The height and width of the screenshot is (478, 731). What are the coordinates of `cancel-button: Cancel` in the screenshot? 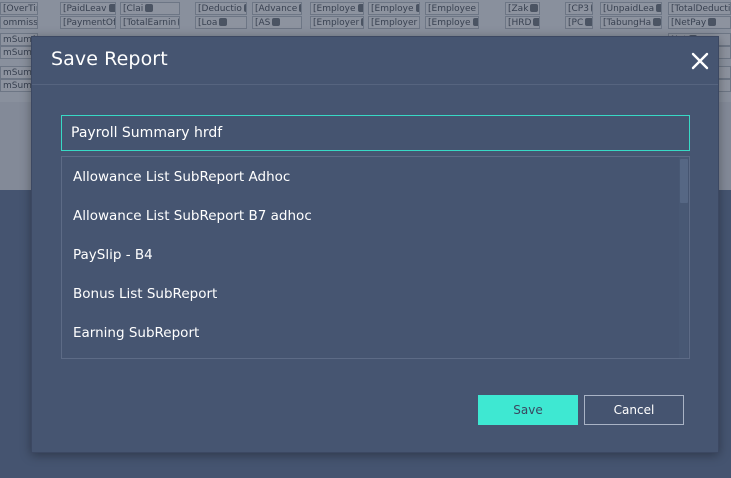 It's located at (634, 410).